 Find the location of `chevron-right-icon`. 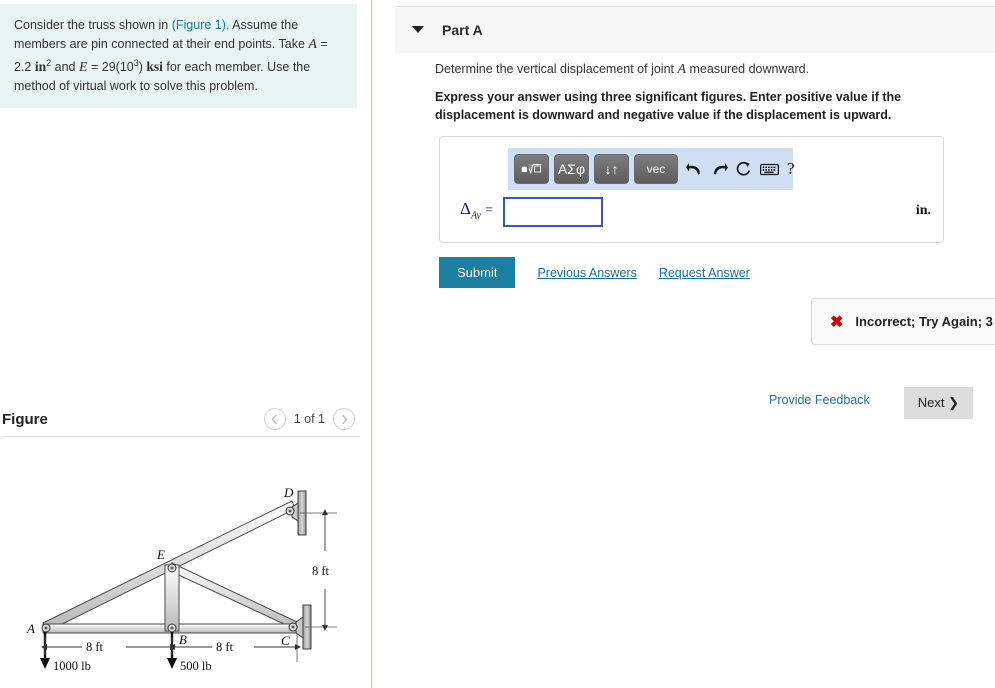

chevron-right-icon is located at coordinates (344, 419).